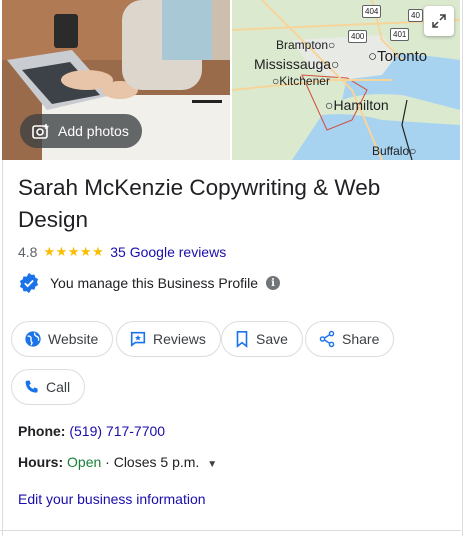 Image resolution: width=469 pixels, height=536 pixels. Describe the element at coordinates (400, 34) in the screenshot. I see `highway-shield: 401` at that location.